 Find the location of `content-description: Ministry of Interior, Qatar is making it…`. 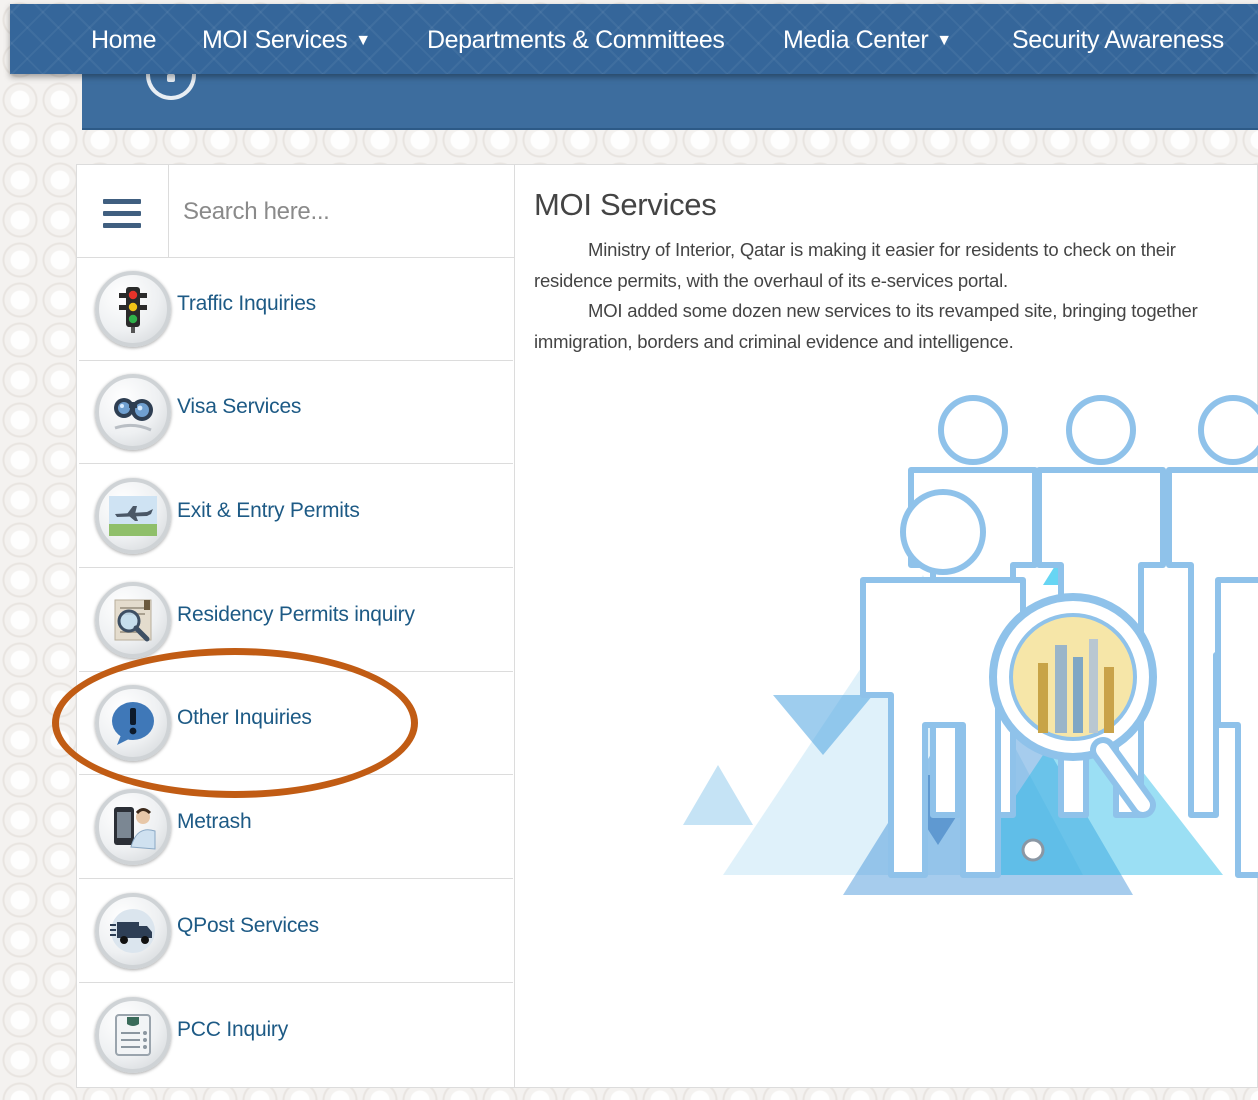

content-description: Ministry of Interior, Qatar is making it… is located at coordinates (896, 296).